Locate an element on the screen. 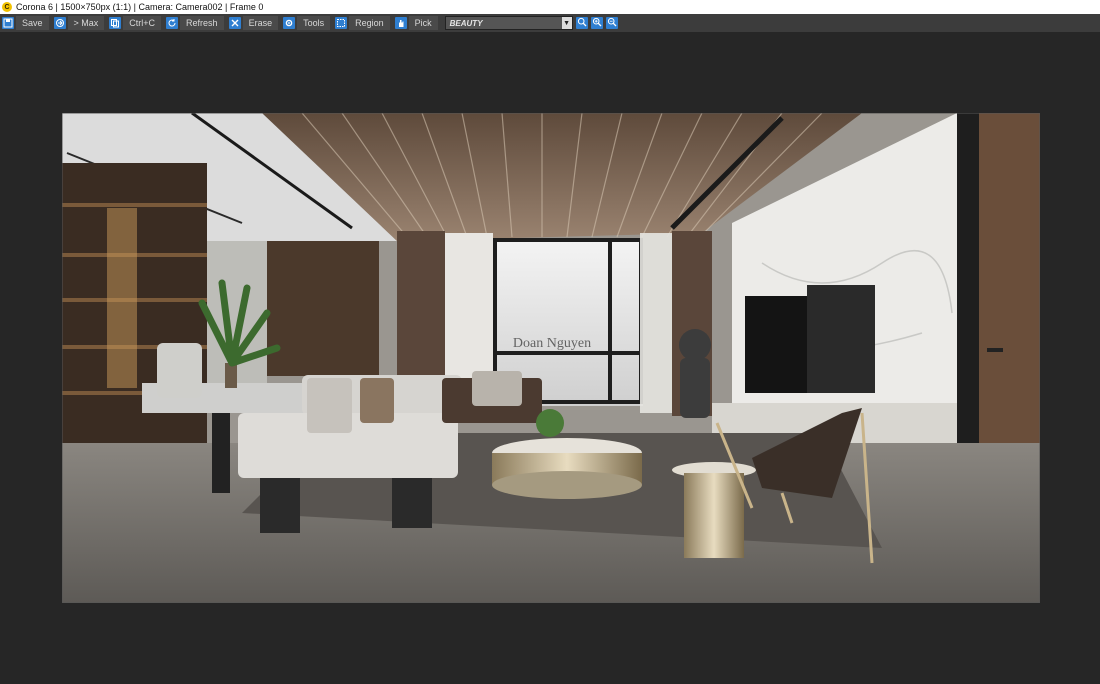 The height and width of the screenshot is (684, 1100). pick-button: Pick is located at coordinates (415, 23).